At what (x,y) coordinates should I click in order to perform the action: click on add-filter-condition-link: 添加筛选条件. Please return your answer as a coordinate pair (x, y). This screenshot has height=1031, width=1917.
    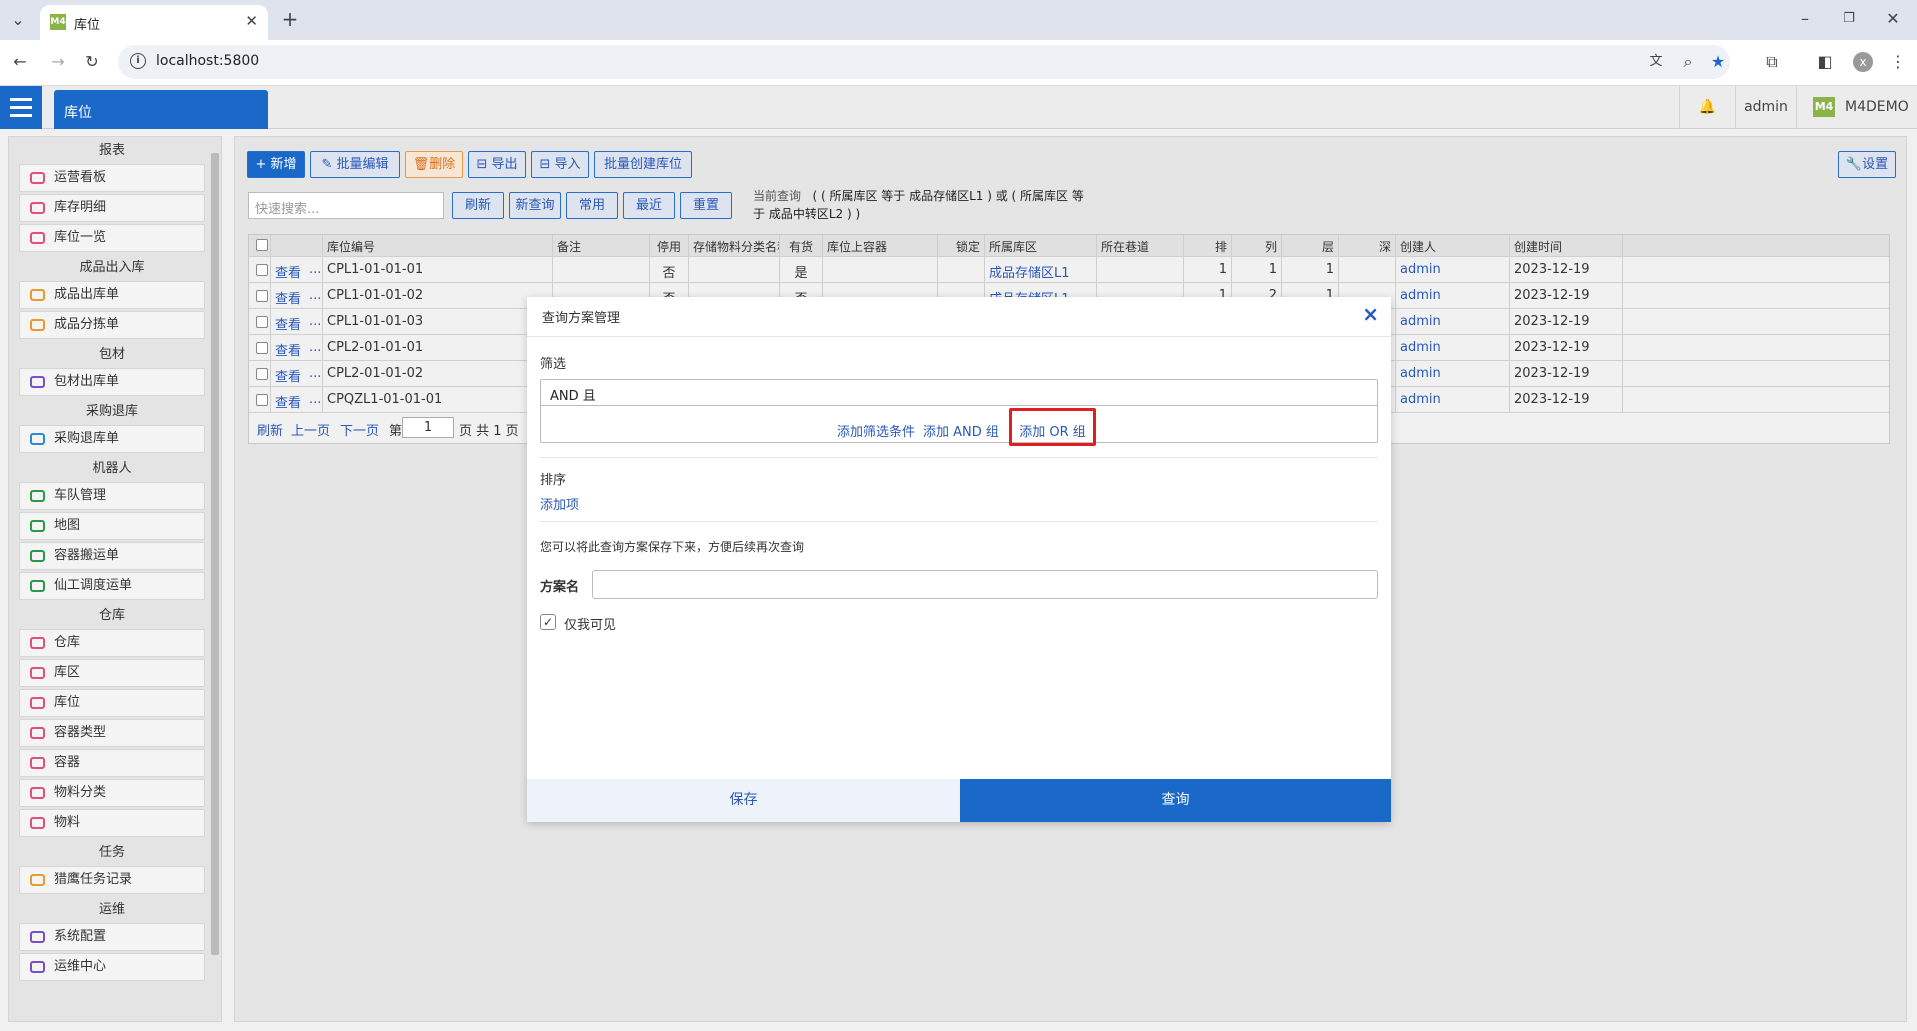
    Looking at the image, I should click on (876, 430).